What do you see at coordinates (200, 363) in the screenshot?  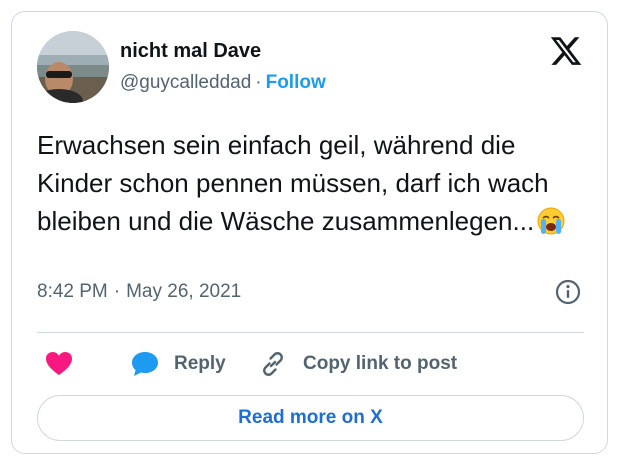 I see `reply-label: Reply` at bounding box center [200, 363].